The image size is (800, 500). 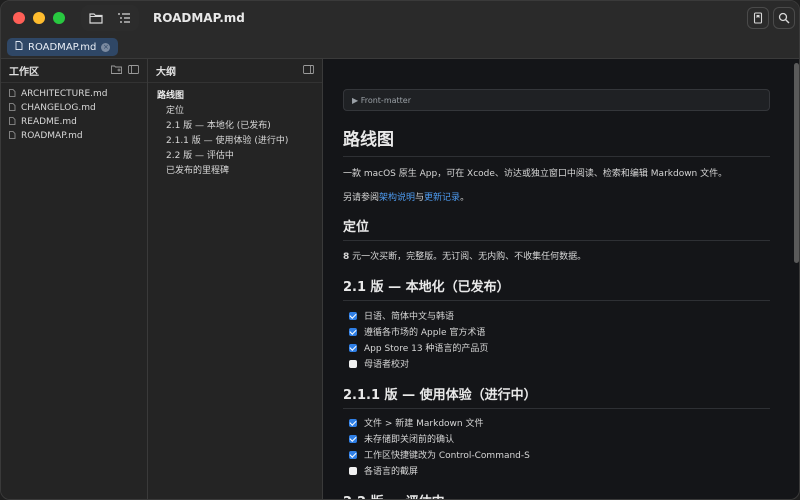 I want to click on task-item: 各语言的截屏, so click(x=383, y=470).